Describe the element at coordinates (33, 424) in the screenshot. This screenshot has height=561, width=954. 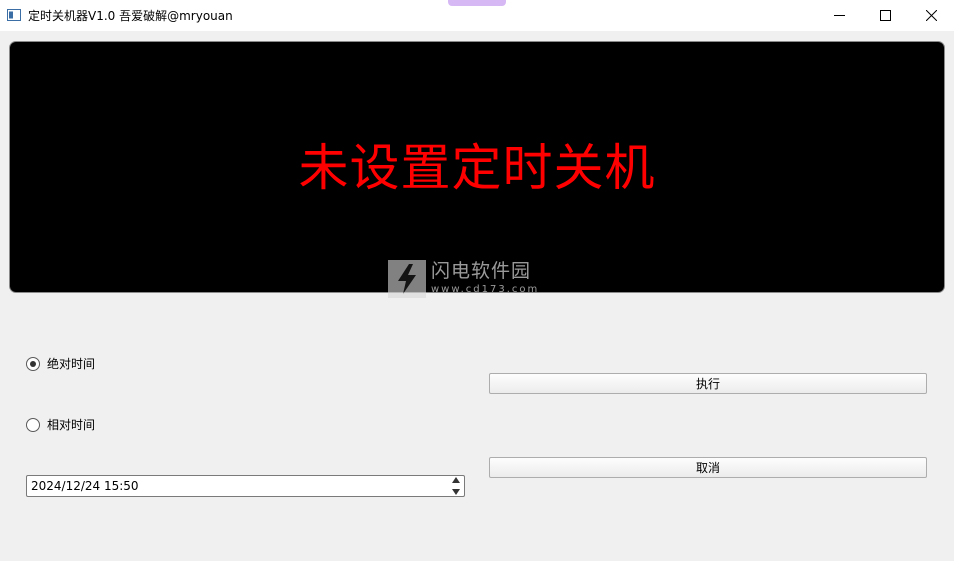
I see `radio-unchecked-icon` at that location.